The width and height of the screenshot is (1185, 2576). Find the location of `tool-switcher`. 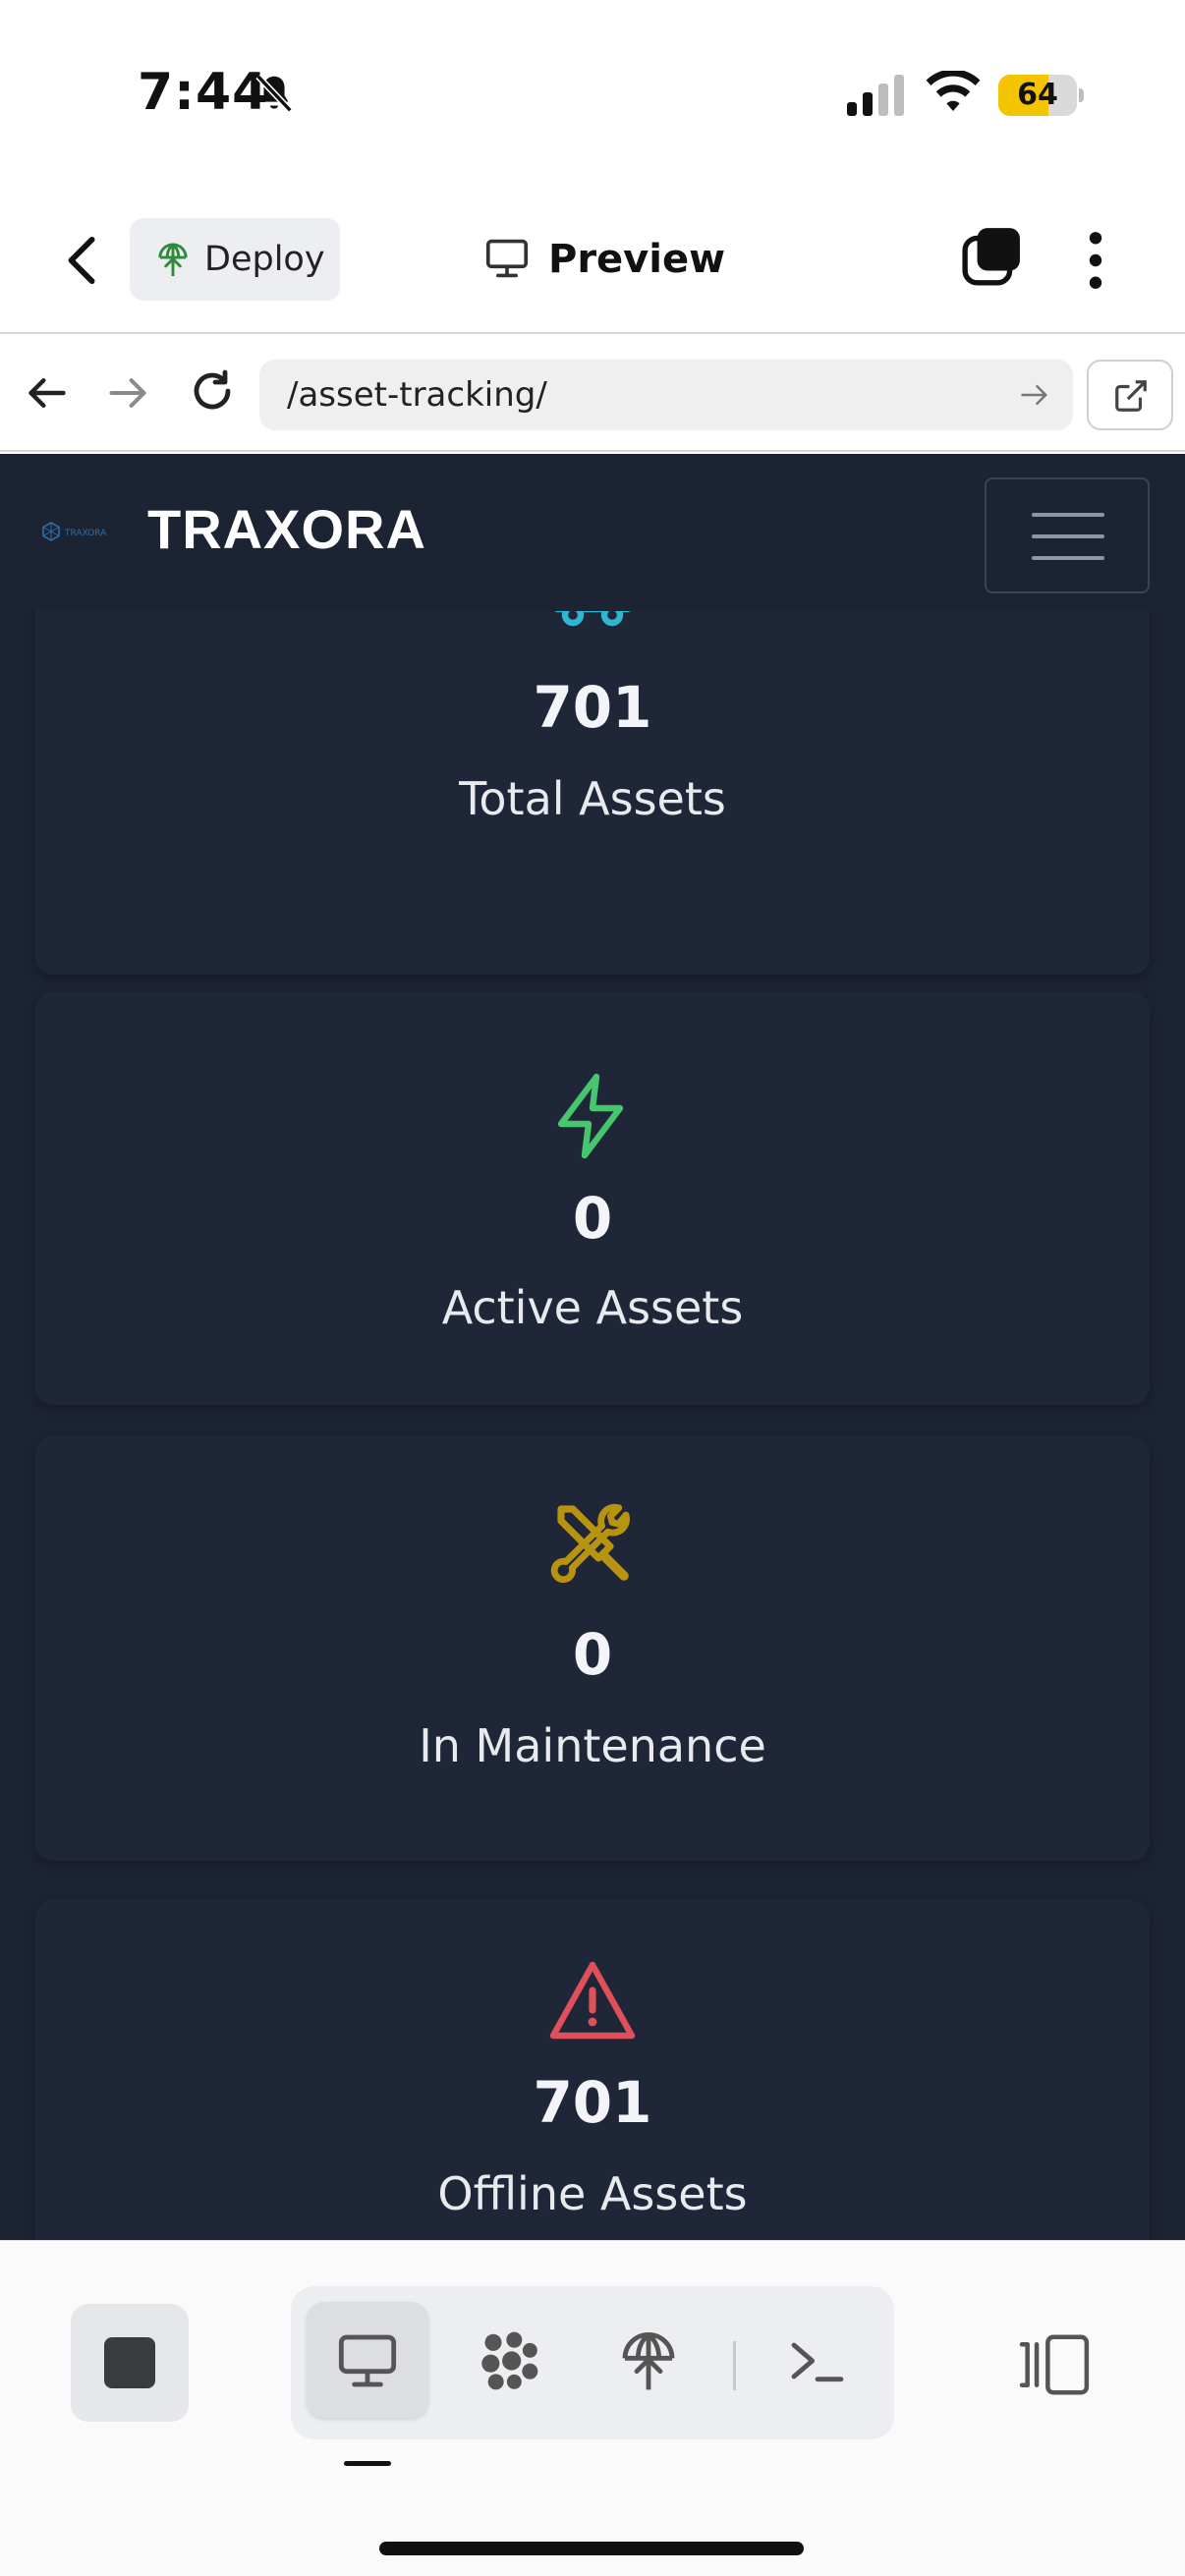

tool-switcher is located at coordinates (592, 2362).